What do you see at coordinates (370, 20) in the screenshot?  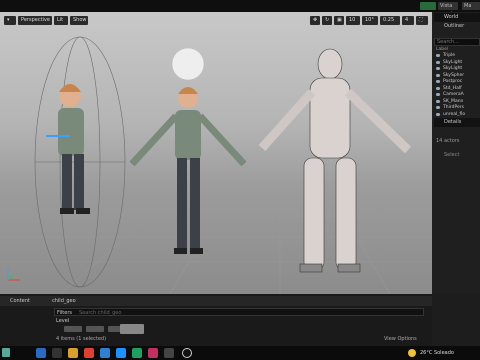 I see `rotation-snap-value: 10°` at bounding box center [370, 20].